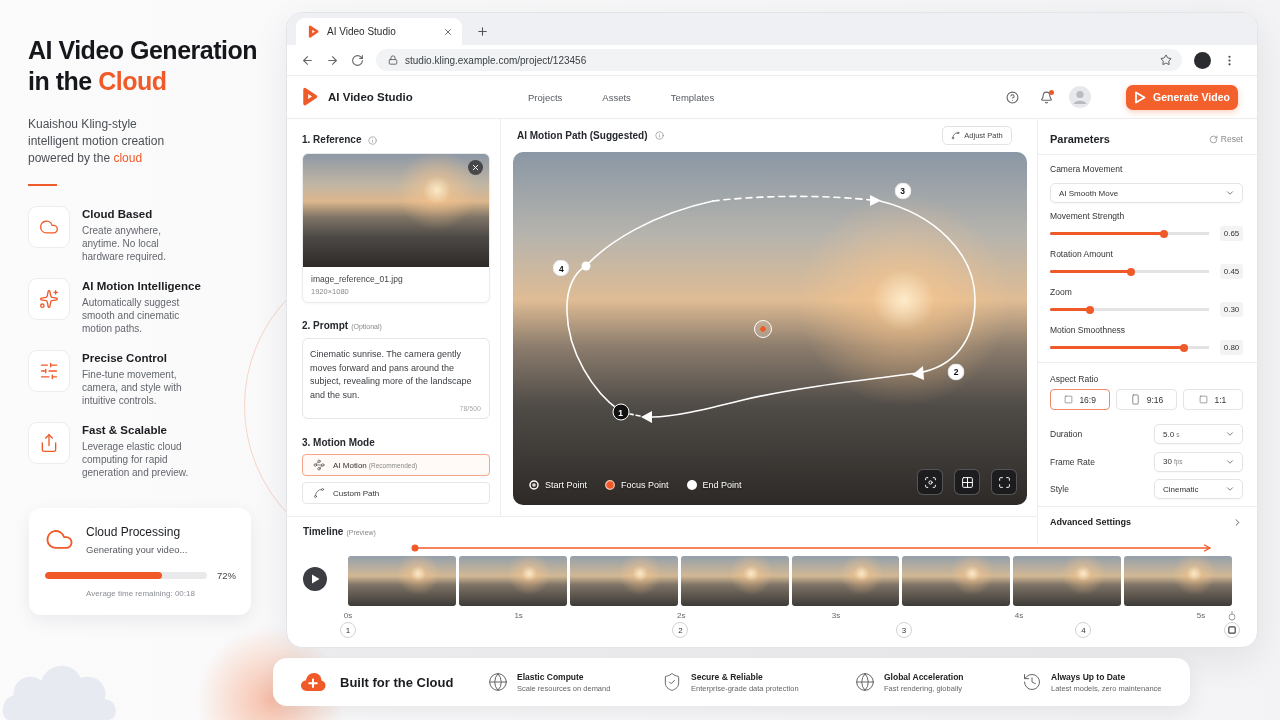  What do you see at coordinates (49, 443) in the screenshot?
I see `upload-icon` at bounding box center [49, 443].